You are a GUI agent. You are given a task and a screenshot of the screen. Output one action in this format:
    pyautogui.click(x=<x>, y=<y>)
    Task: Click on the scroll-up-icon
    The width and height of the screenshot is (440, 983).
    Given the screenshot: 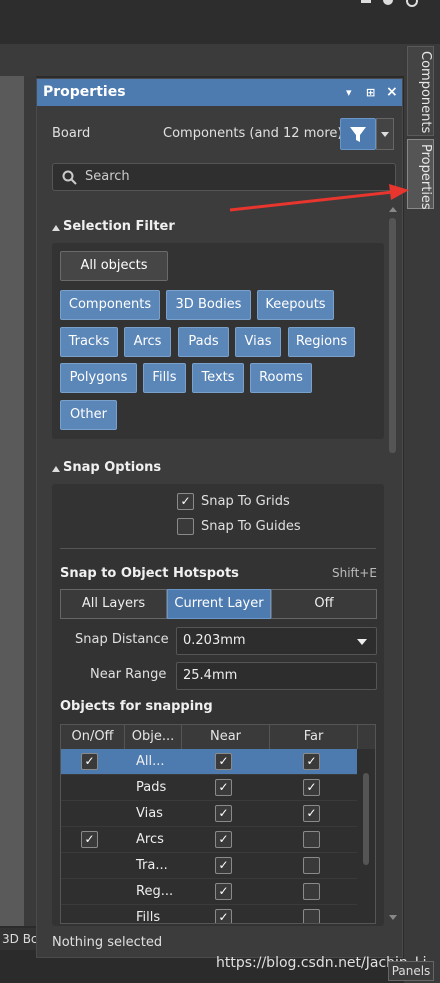 What is the action you would take?
    pyautogui.click(x=393, y=209)
    